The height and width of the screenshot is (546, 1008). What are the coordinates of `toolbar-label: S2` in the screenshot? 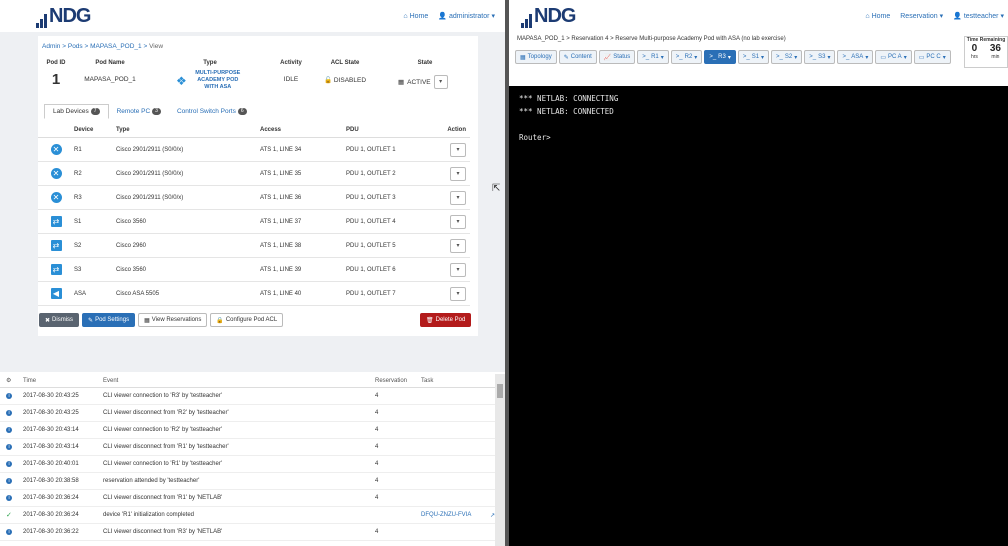 It's located at (788, 57).